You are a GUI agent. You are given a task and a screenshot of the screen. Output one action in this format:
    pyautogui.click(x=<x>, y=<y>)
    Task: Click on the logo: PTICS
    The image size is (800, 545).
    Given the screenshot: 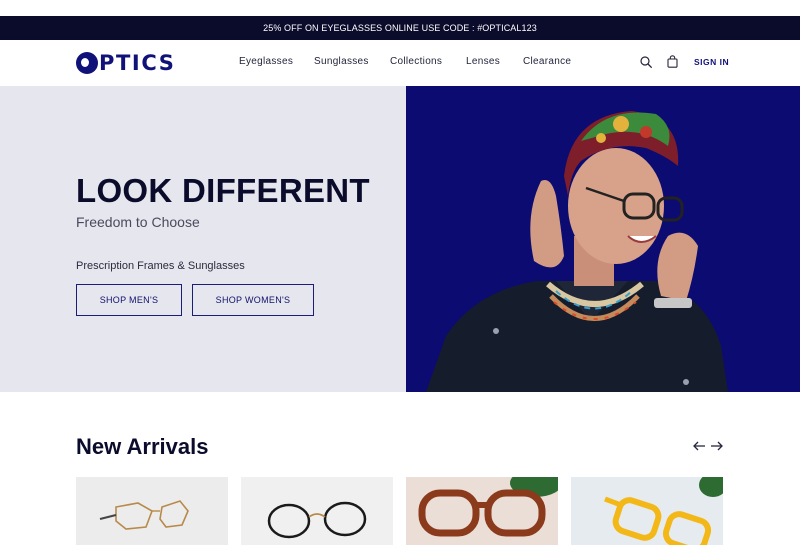 What is the action you would take?
    pyautogui.click(x=125, y=63)
    